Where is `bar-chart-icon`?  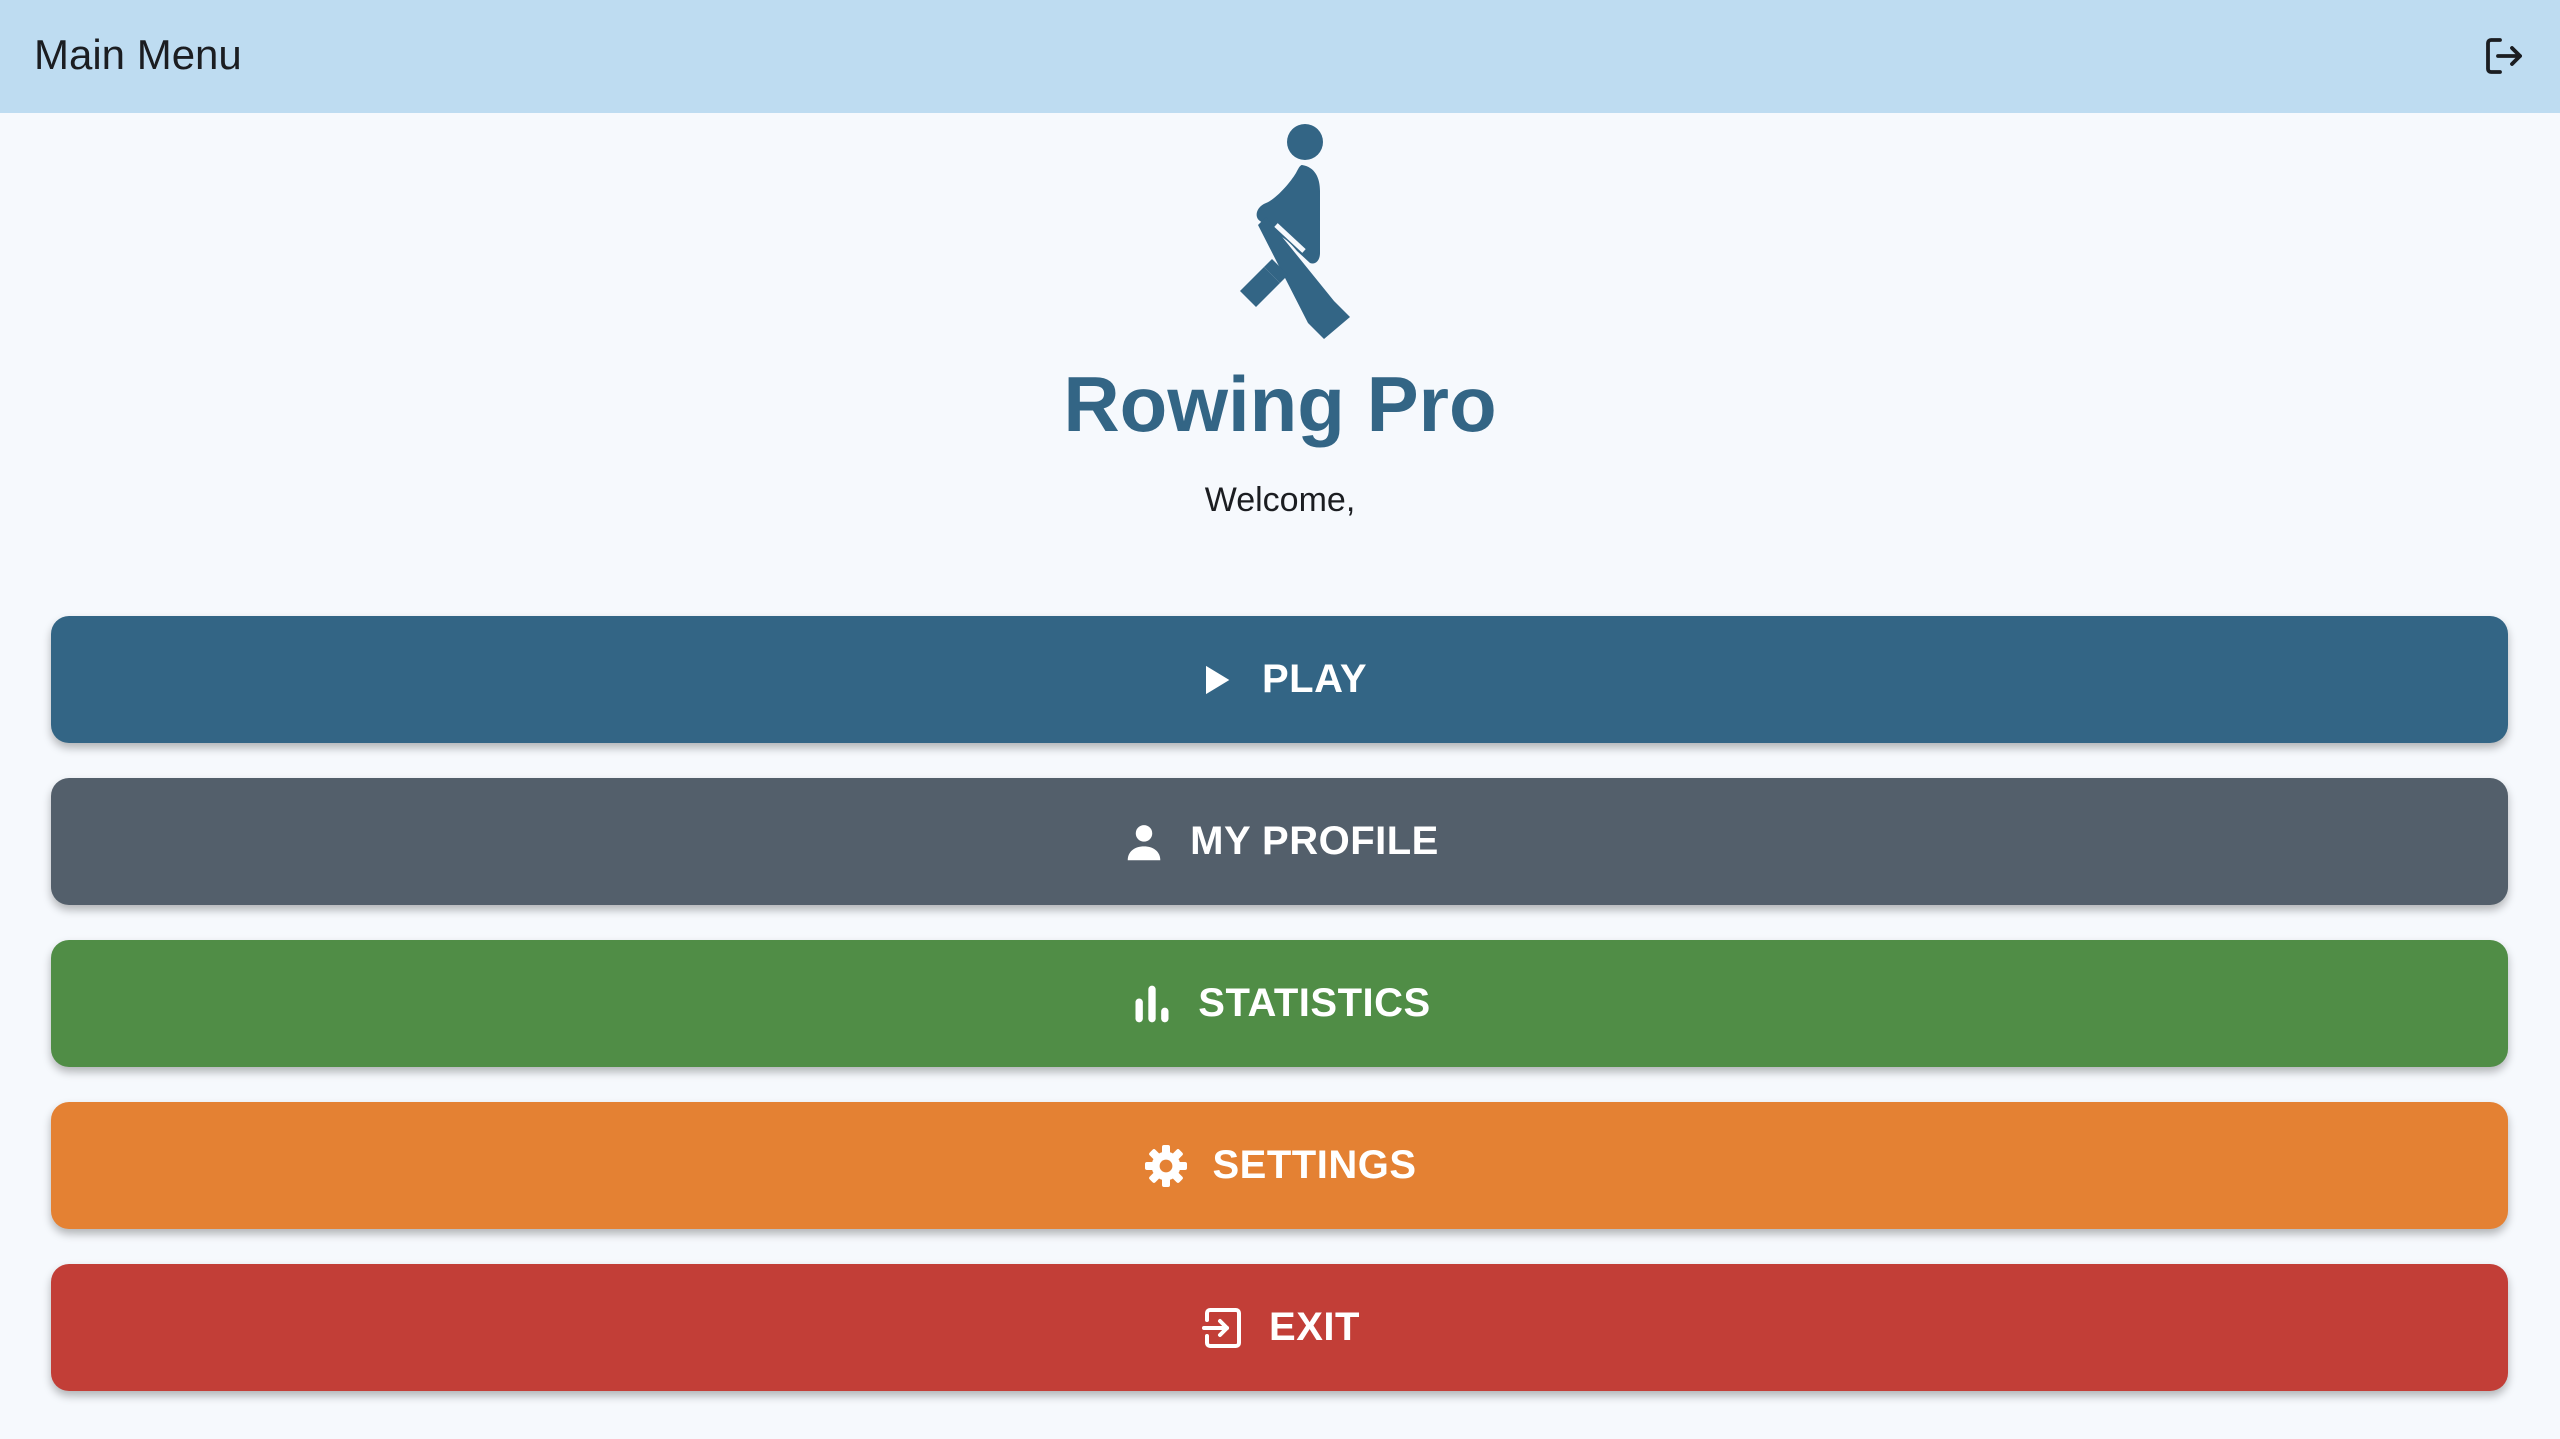 bar-chart-icon is located at coordinates (1152, 1004).